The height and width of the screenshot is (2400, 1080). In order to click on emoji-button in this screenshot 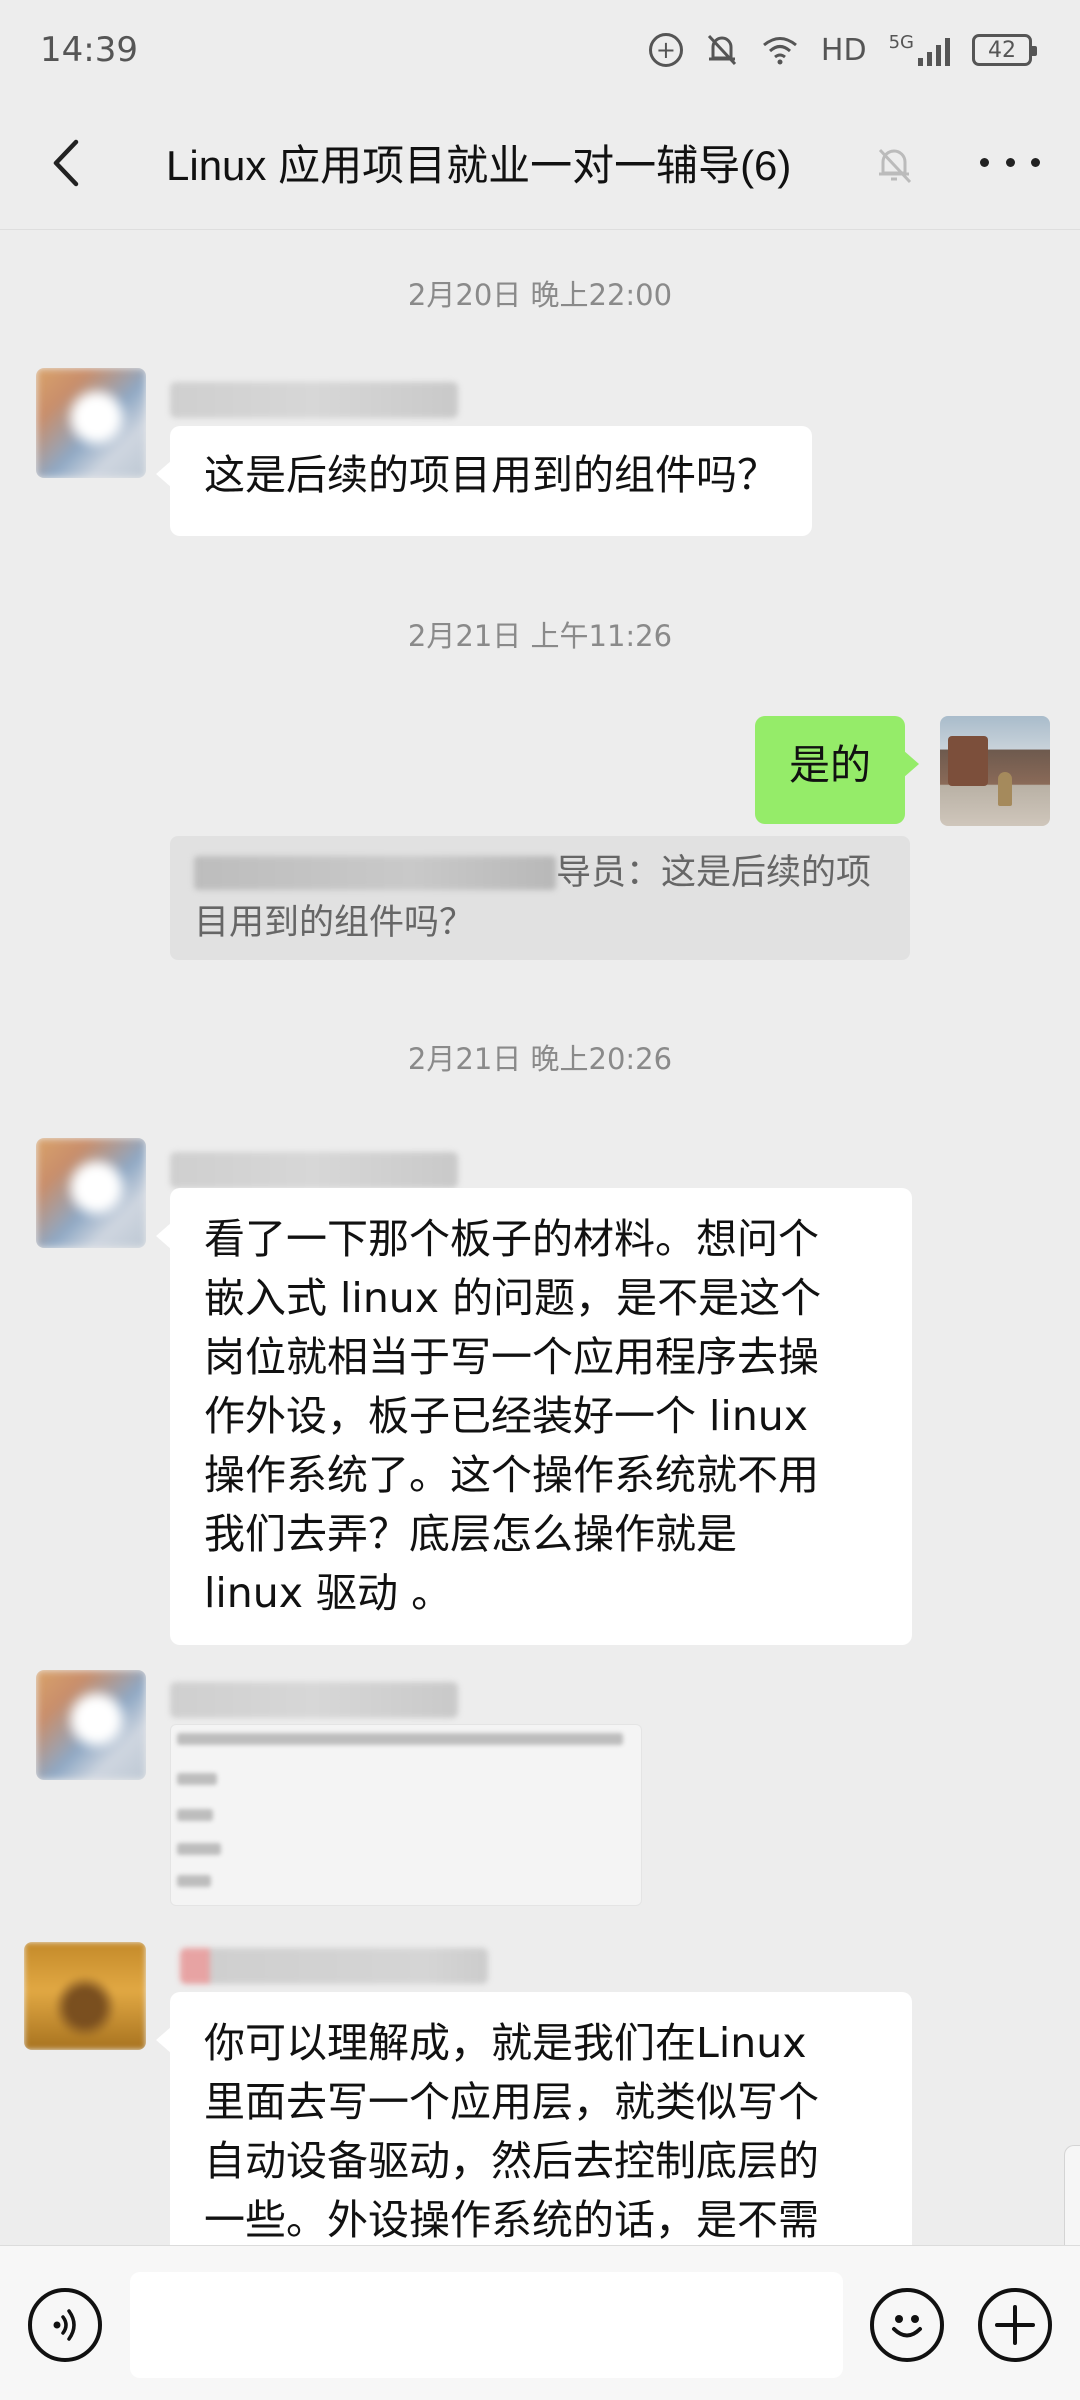, I will do `click(907, 2325)`.